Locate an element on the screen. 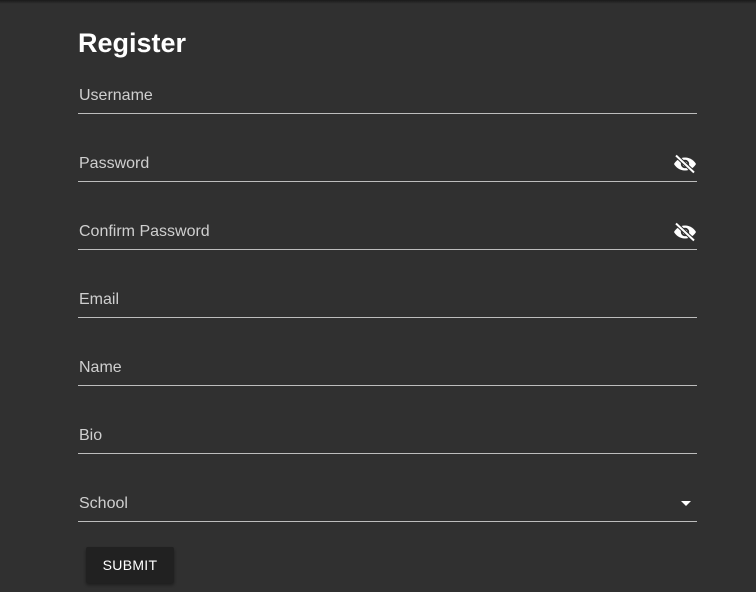 The width and height of the screenshot is (756, 592). top-bar-shadow is located at coordinates (378, 2).